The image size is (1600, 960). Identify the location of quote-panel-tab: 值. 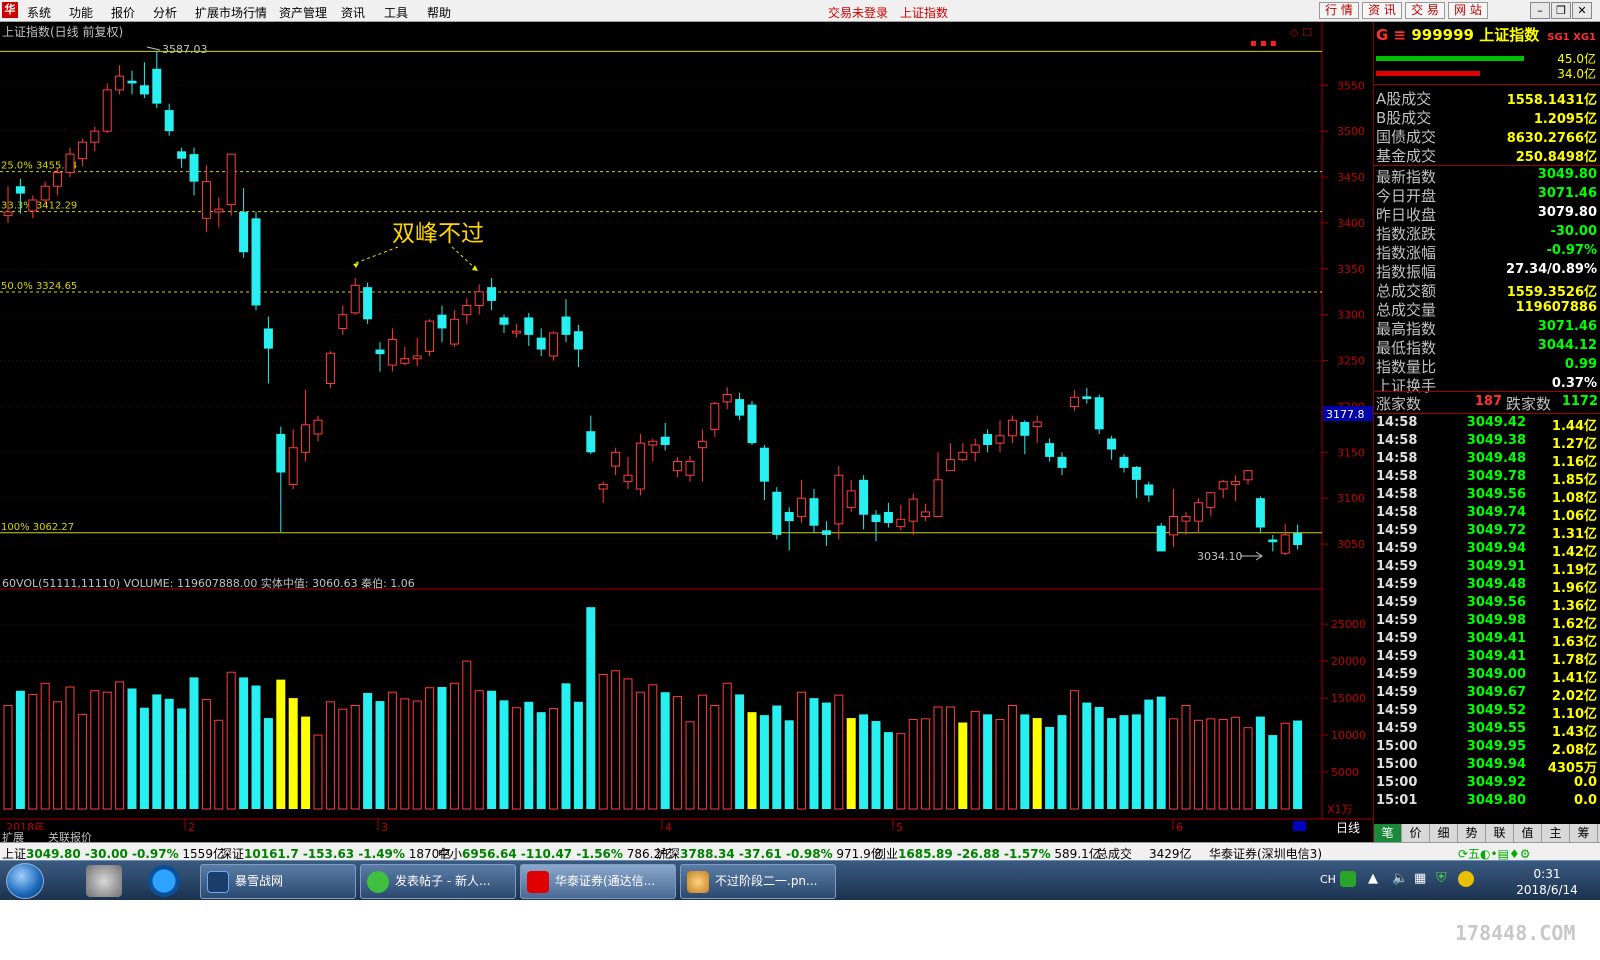
(1528, 833).